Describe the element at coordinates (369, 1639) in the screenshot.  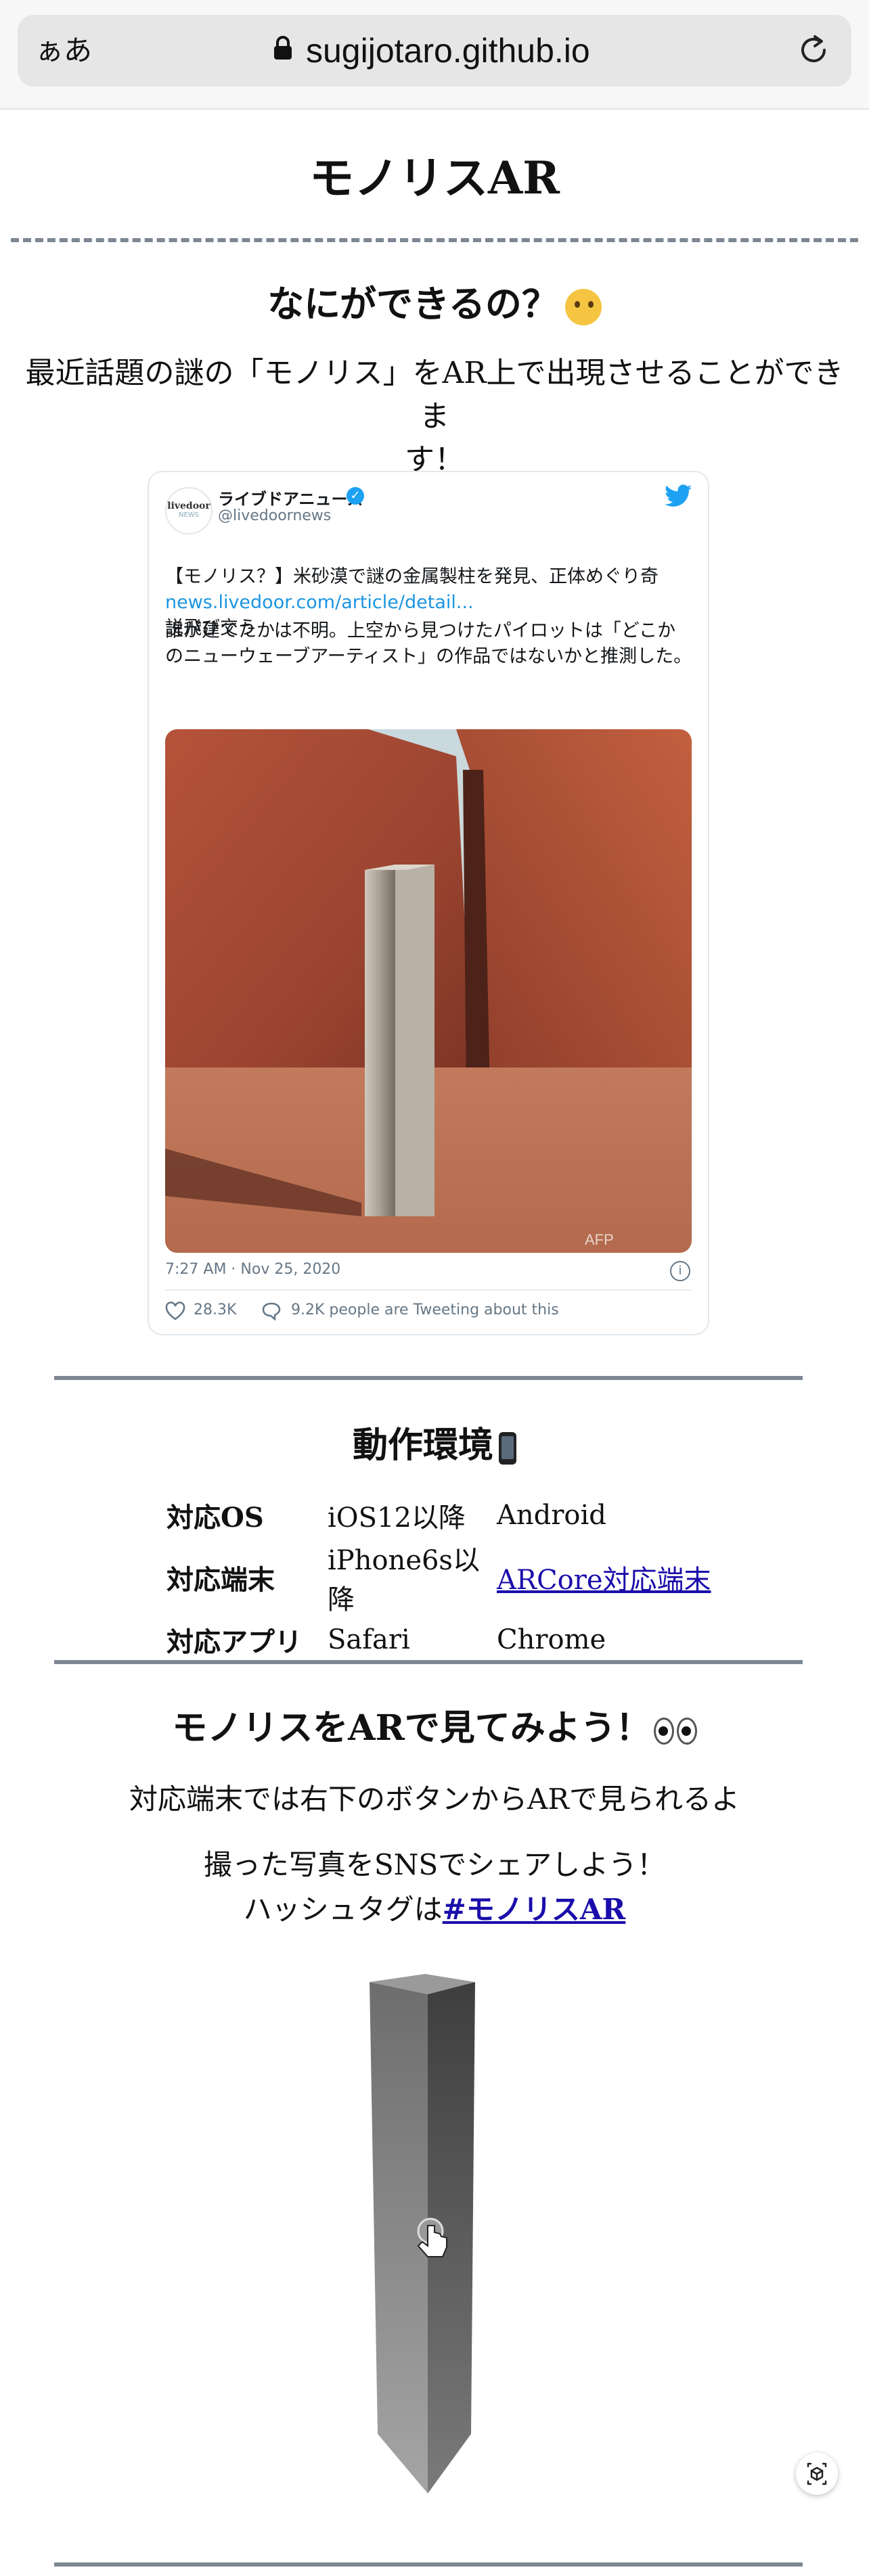
I see `env-ios: Safari` at that location.